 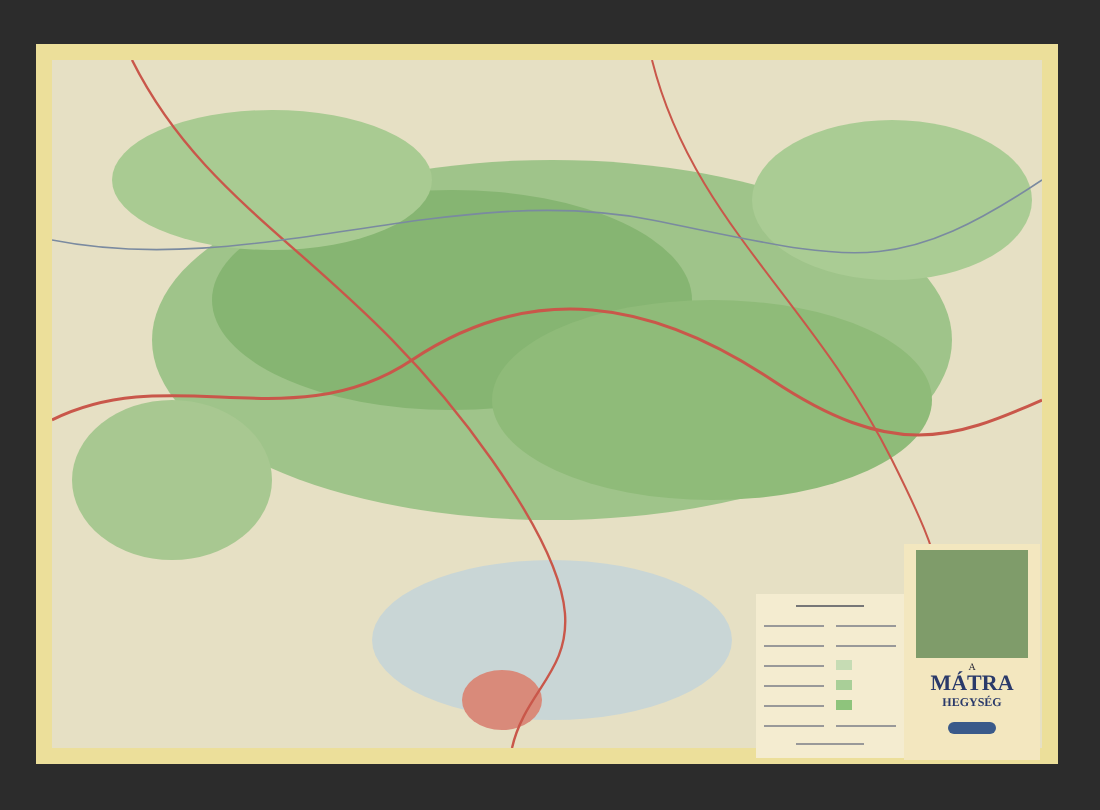 I want to click on photo-placeholder, so click(x=972, y=604).